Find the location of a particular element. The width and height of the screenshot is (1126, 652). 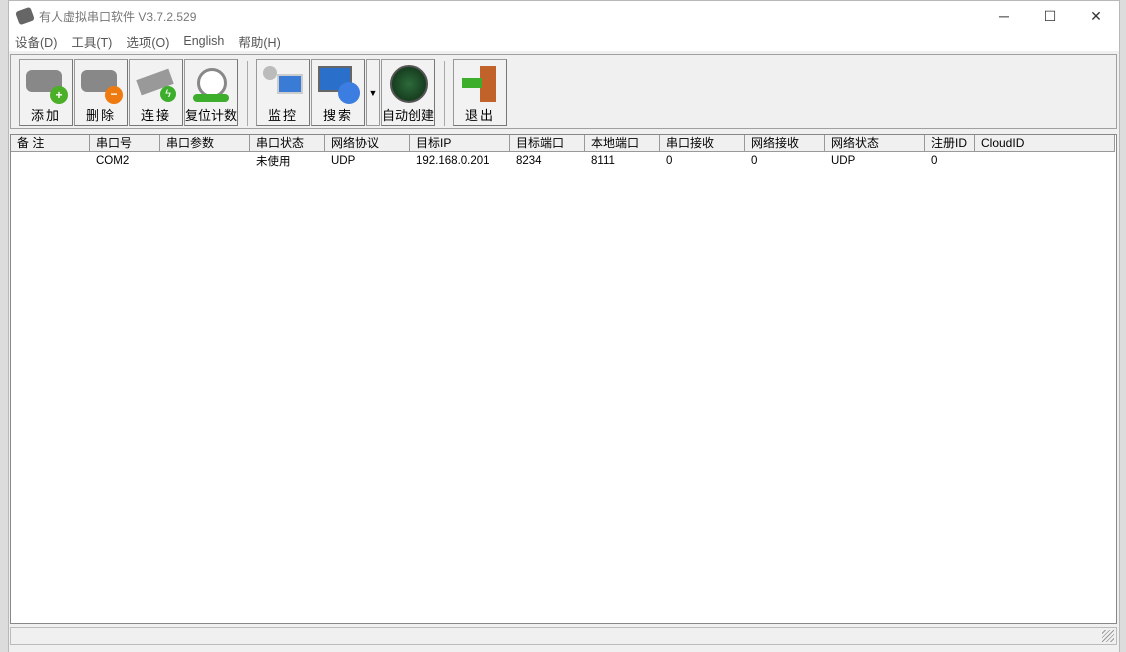

column-header: 目标端口 is located at coordinates (547, 143).